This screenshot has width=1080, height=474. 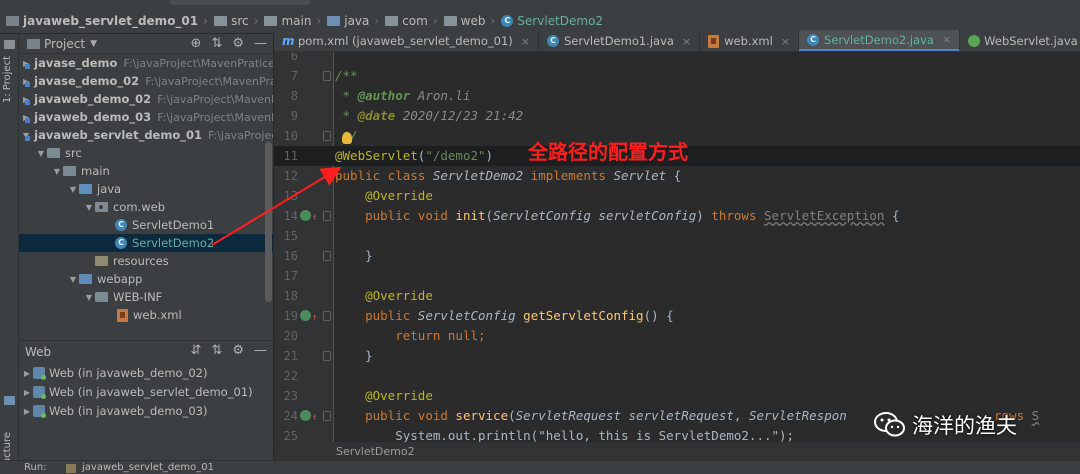 I want to click on breadcrumb-java: java ›, so click(x=356, y=21).